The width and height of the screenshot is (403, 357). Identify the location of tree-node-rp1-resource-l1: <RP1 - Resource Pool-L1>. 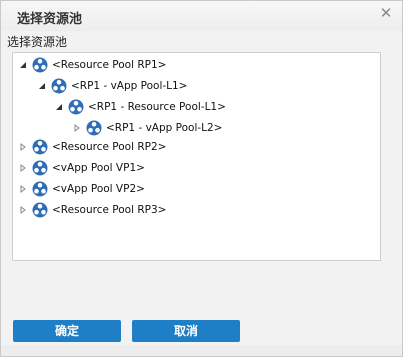
(140, 107).